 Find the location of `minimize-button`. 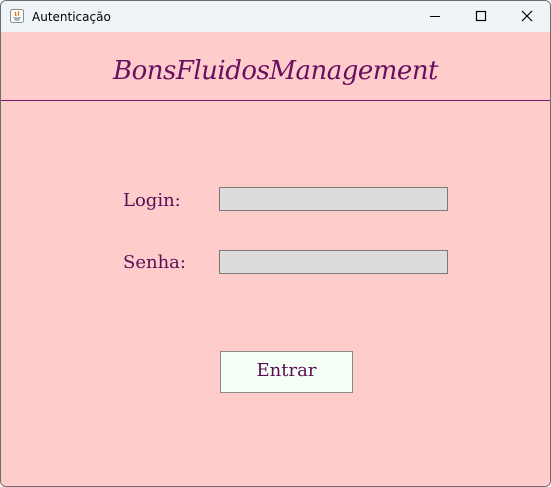

minimize-button is located at coordinates (435, 16).